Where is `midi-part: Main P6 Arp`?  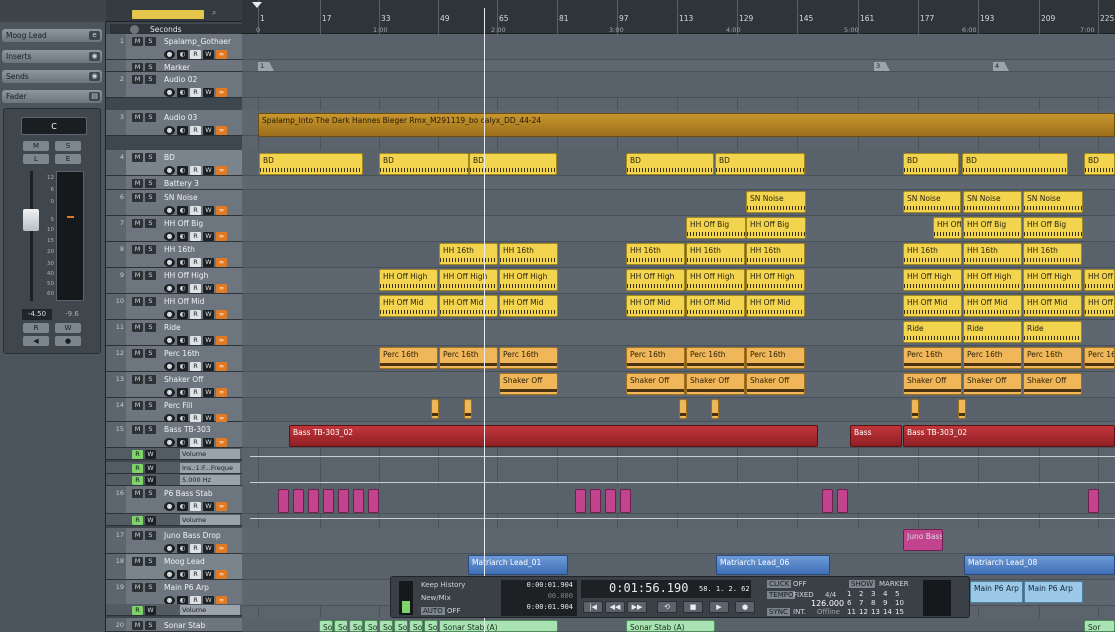 midi-part: Main P6 Arp is located at coordinates (996, 592).